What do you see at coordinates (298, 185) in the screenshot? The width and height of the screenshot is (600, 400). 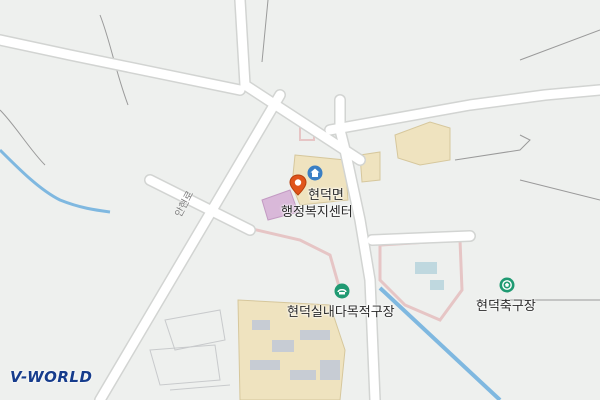 I see `location-pin-icon` at bounding box center [298, 185].